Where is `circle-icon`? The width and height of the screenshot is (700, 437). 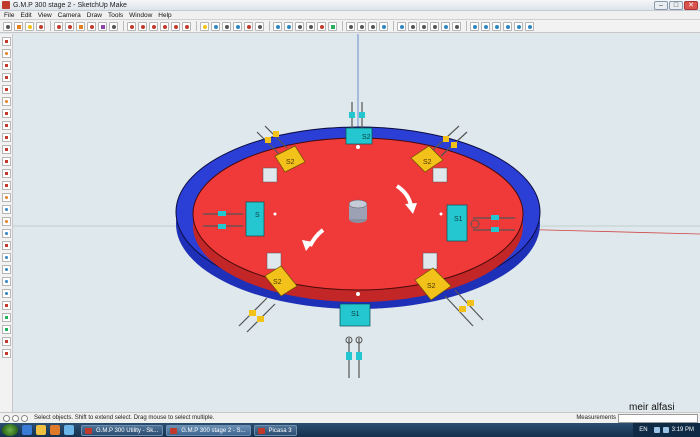
circle-icon is located at coordinates (6, 101).